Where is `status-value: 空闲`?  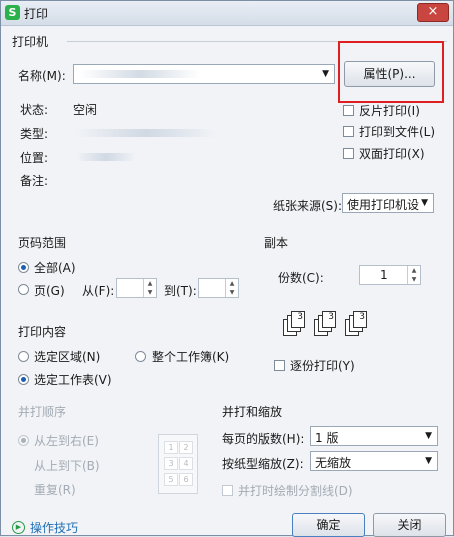 status-value: 空闲 is located at coordinates (85, 110).